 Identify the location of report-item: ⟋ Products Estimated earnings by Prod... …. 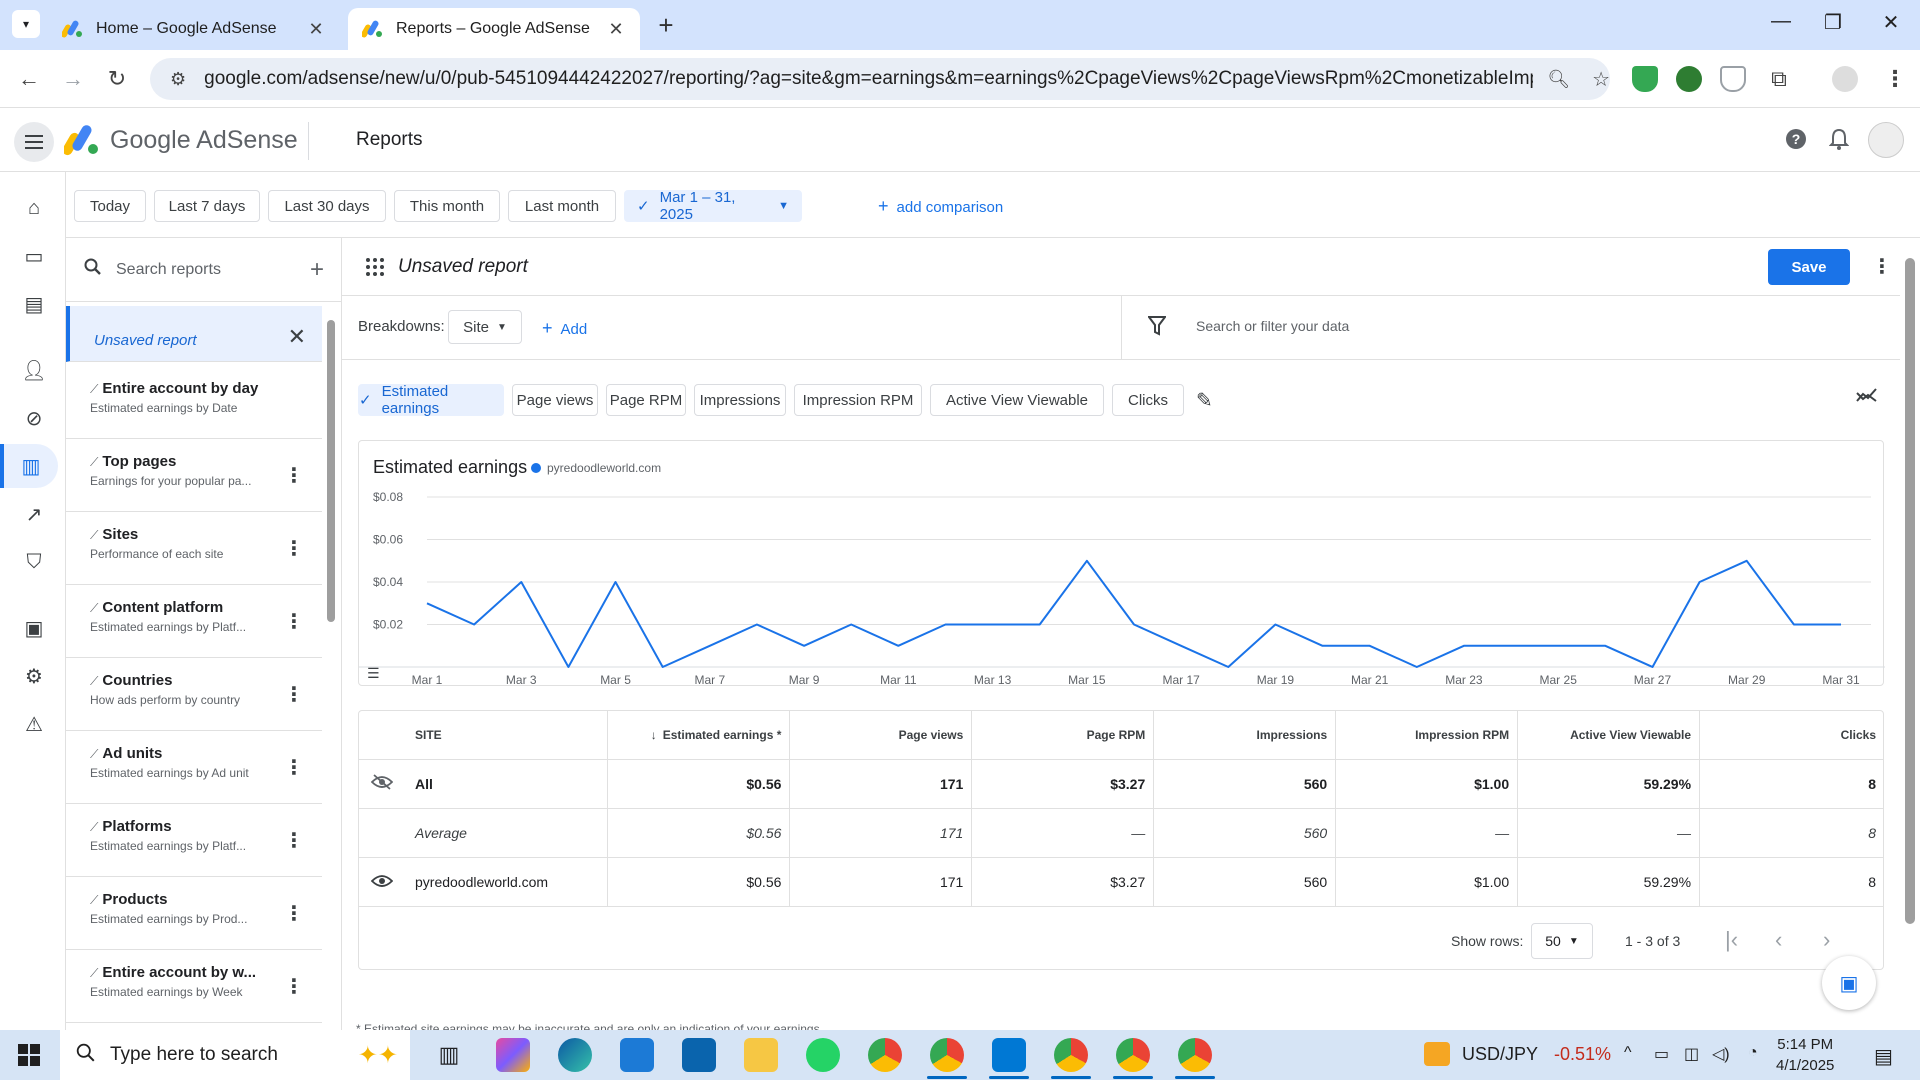
(194, 913).